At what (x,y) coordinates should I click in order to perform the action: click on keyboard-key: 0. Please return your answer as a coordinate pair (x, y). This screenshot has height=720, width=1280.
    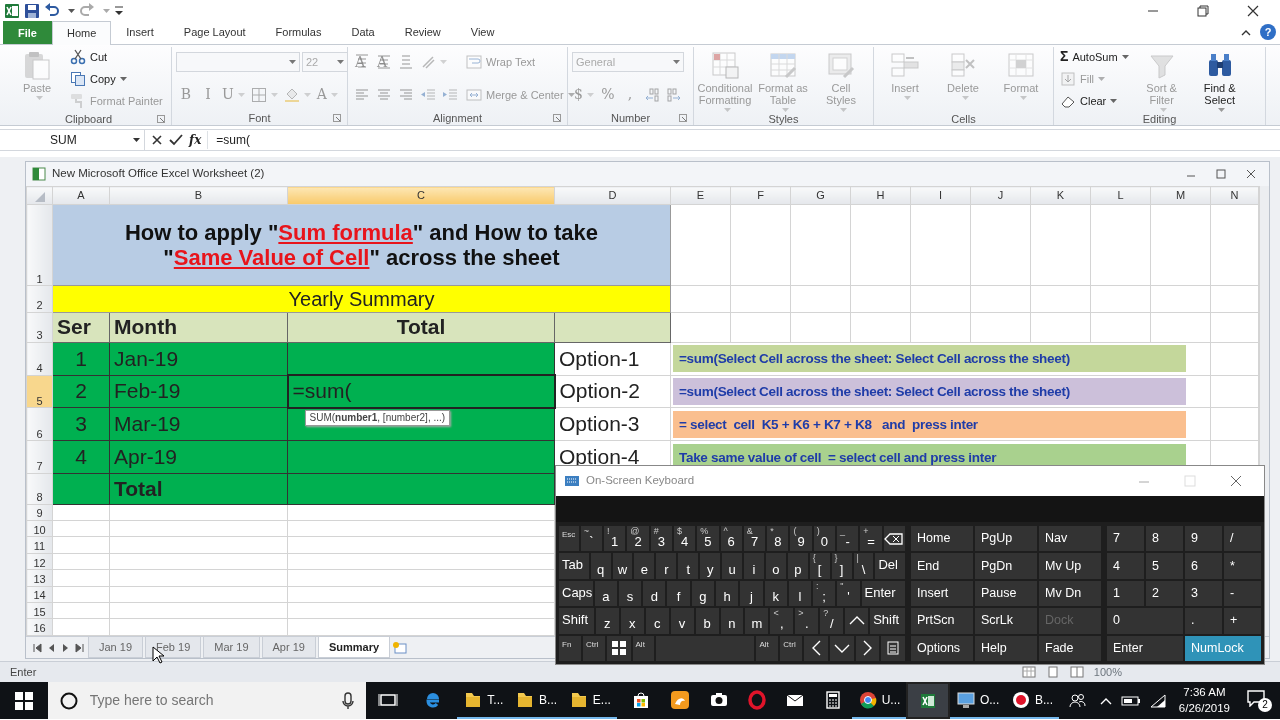
    Looking at the image, I should click on (1145, 621).